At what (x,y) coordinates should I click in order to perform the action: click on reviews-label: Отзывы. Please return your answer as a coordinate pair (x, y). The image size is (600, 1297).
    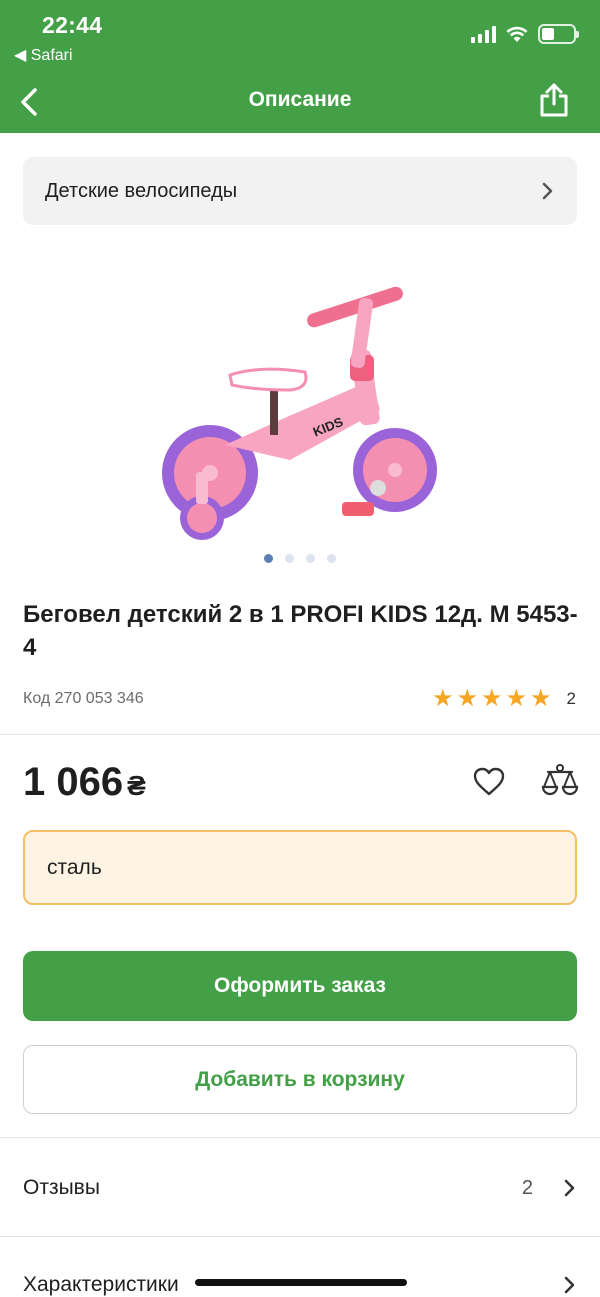
    Looking at the image, I should click on (61, 1187).